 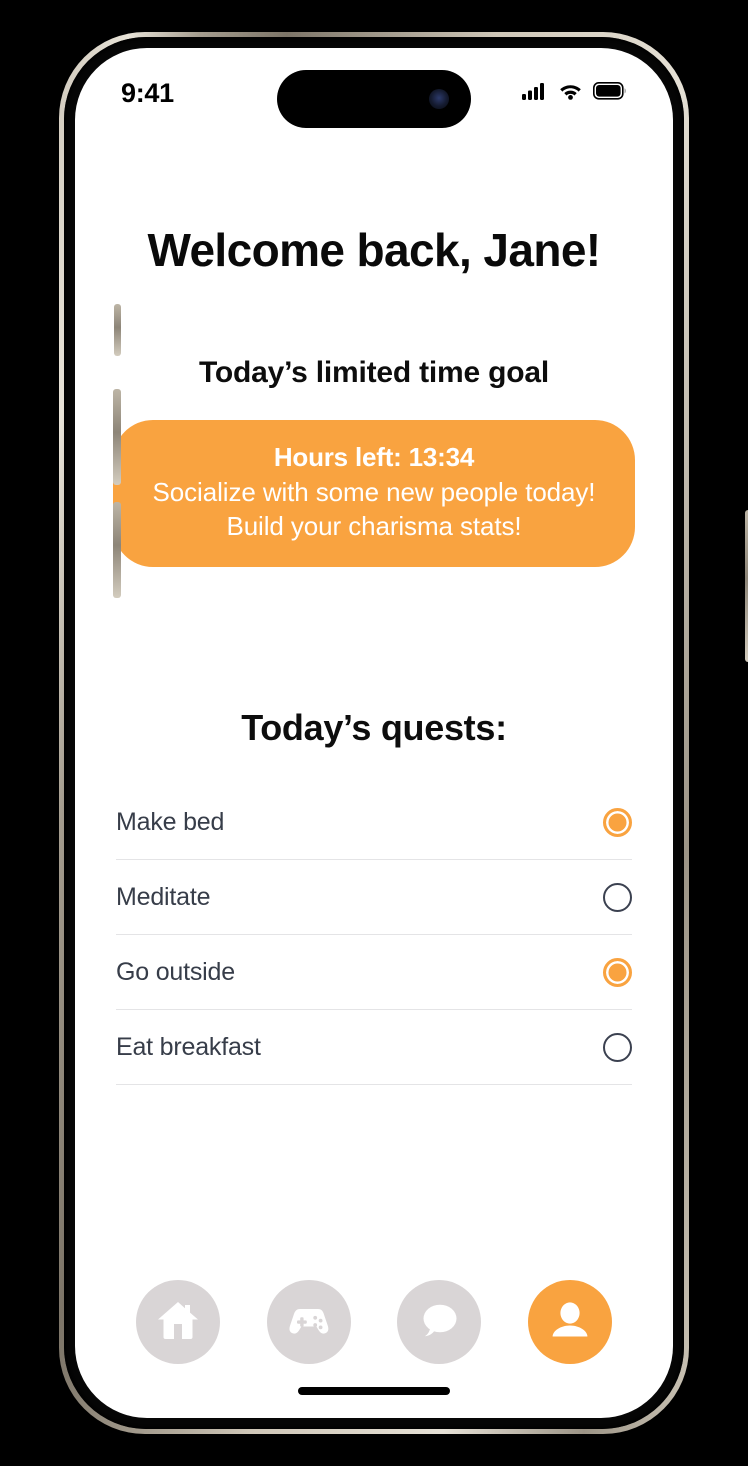 I want to click on nav-item-home, so click(x=178, y=1322).